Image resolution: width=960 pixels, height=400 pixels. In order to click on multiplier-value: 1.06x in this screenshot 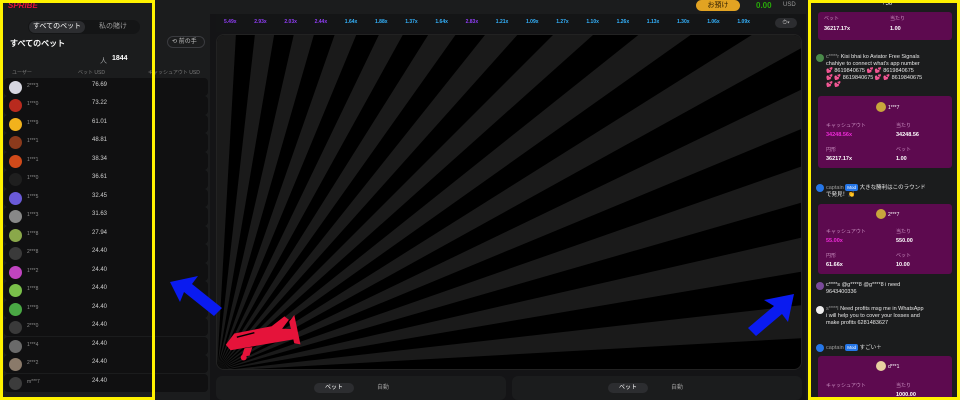, I will do `click(713, 22)`.